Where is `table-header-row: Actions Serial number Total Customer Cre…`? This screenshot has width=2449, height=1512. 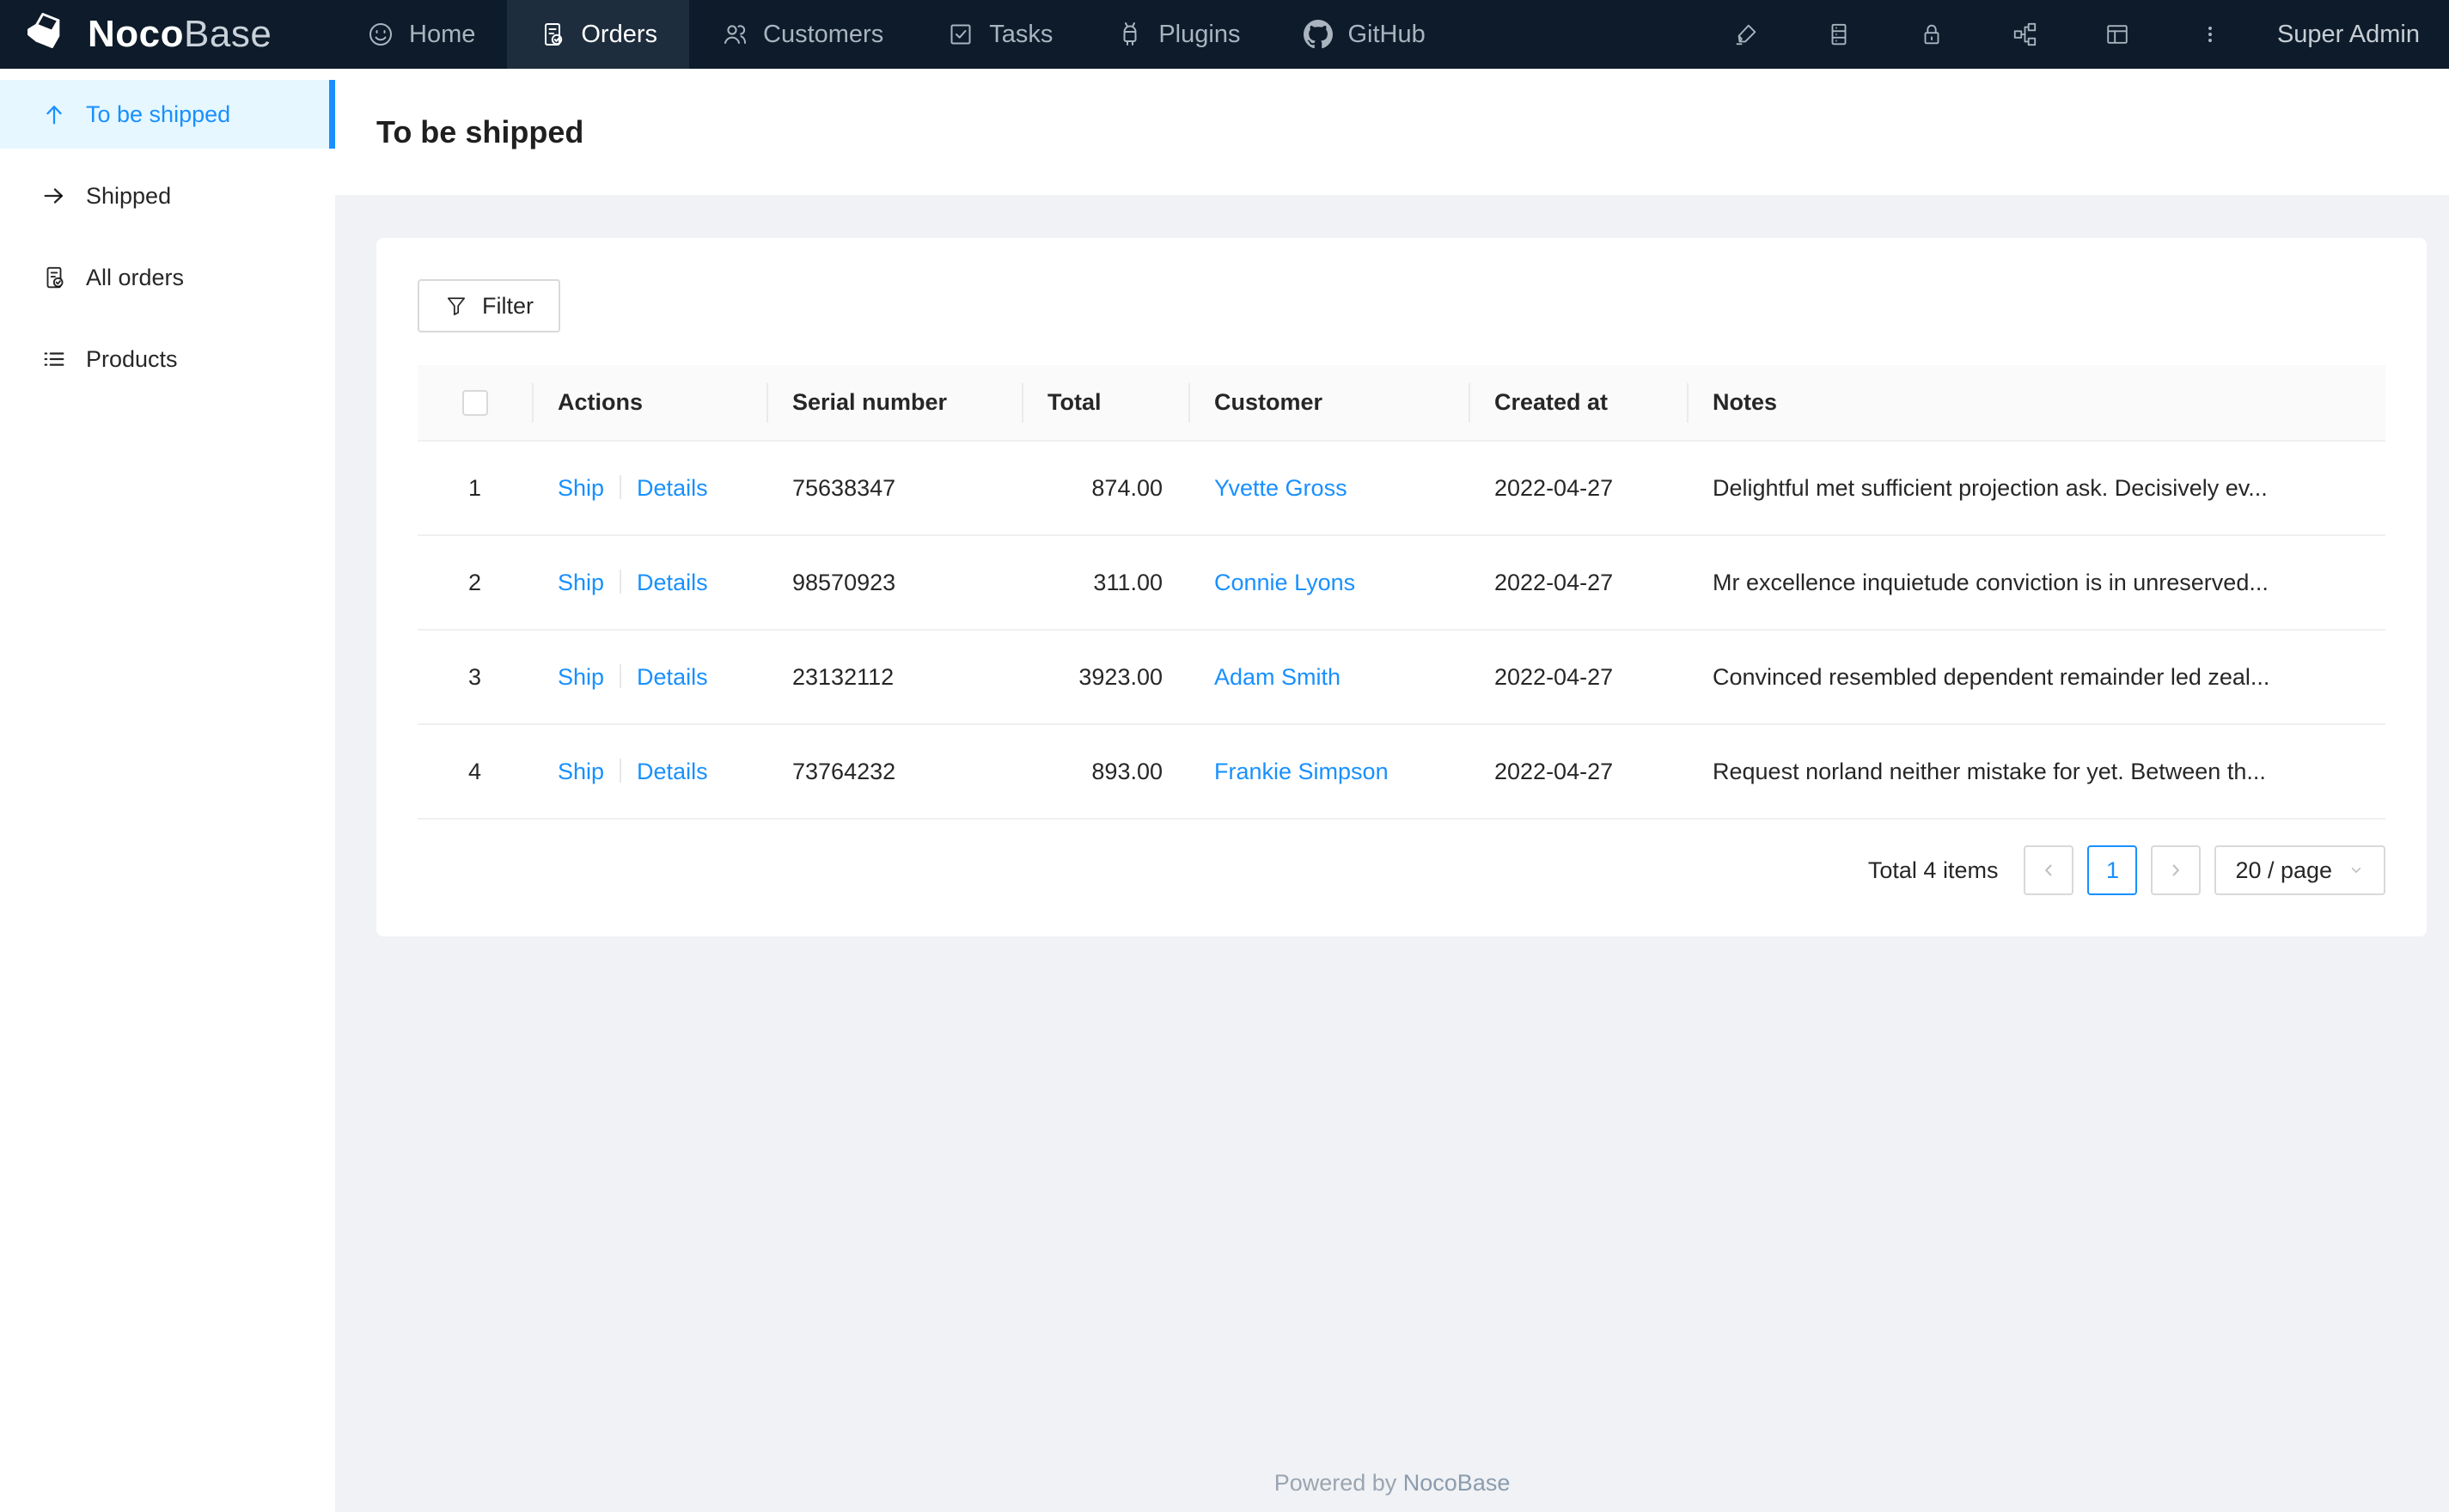 table-header-row: Actions Serial number Total Customer Cre… is located at coordinates (1402, 403).